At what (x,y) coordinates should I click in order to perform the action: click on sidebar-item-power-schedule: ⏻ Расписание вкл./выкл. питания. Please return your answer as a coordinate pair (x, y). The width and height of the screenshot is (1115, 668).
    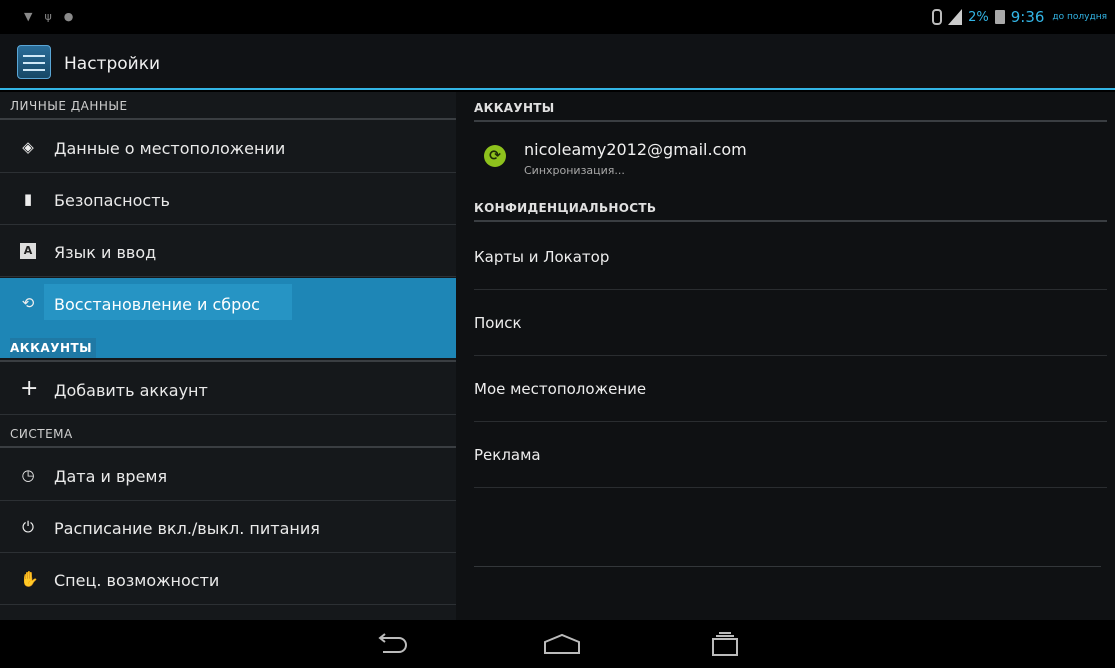
    Looking at the image, I should click on (228, 527).